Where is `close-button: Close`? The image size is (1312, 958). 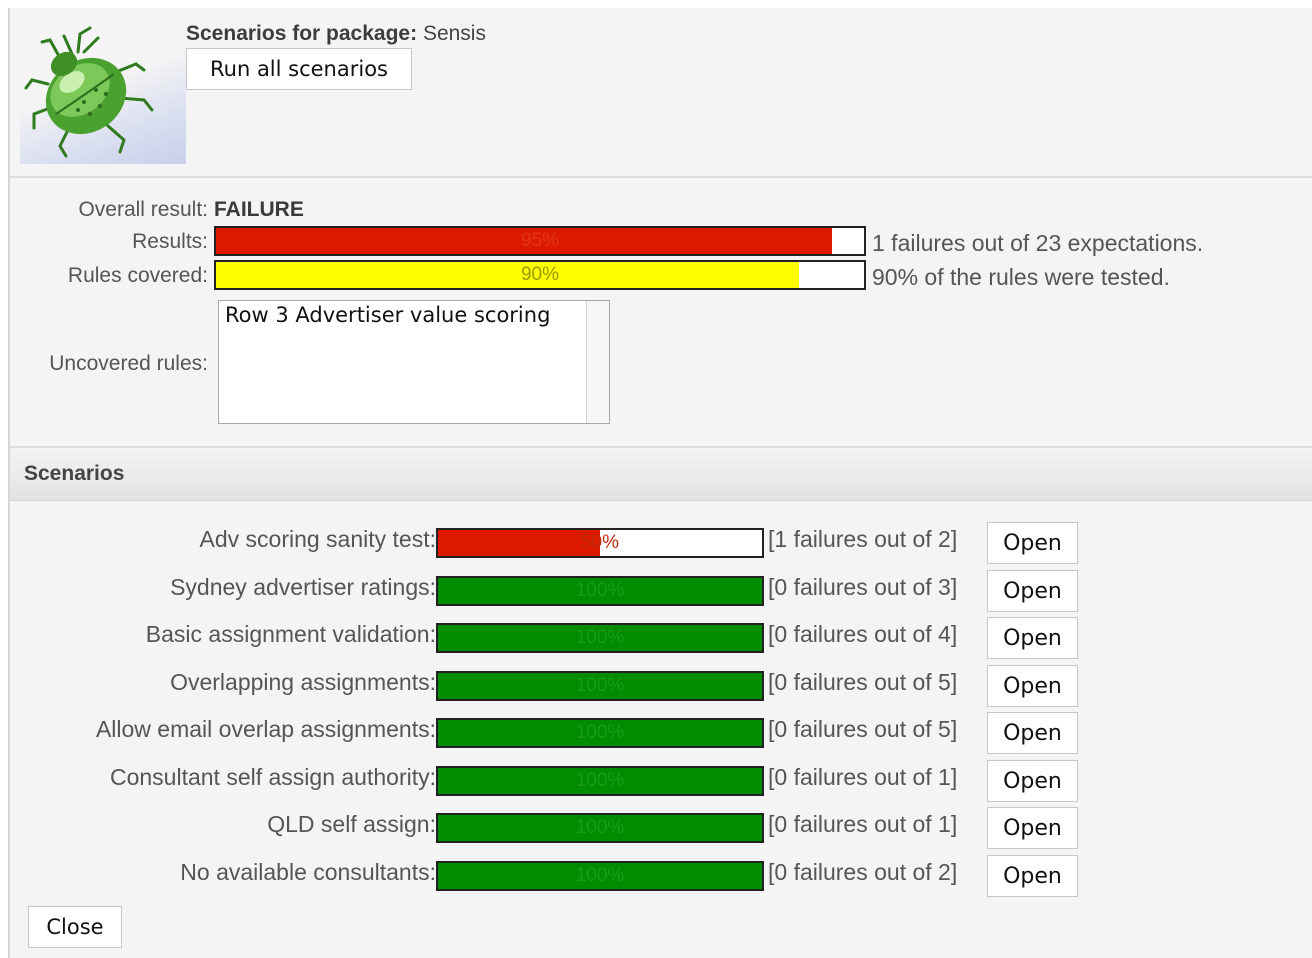 close-button: Close is located at coordinates (75, 927).